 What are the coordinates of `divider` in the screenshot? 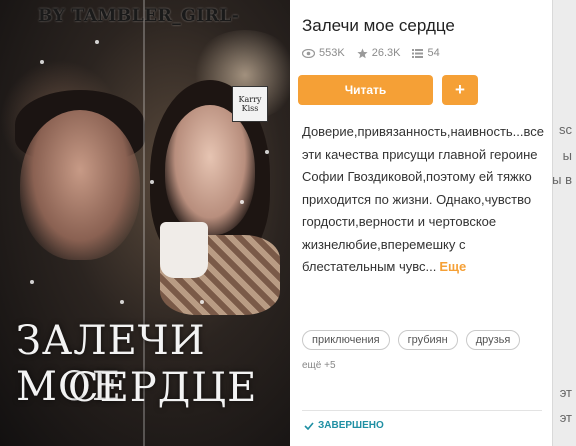 It's located at (422, 410).